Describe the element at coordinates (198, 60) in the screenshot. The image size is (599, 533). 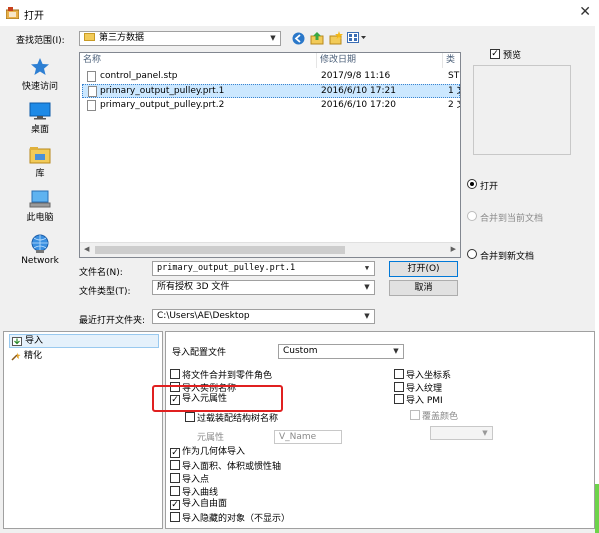
I see `column-header-name: 名称` at that location.